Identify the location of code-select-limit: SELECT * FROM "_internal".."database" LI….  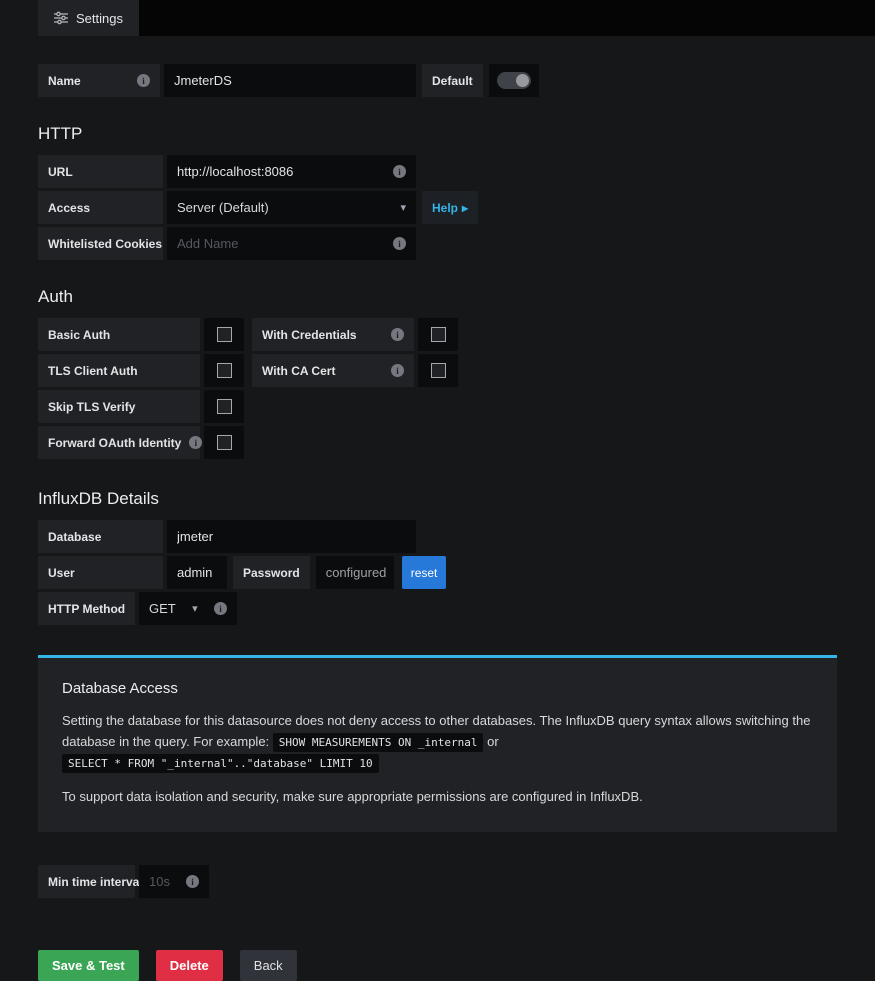
(220, 763).